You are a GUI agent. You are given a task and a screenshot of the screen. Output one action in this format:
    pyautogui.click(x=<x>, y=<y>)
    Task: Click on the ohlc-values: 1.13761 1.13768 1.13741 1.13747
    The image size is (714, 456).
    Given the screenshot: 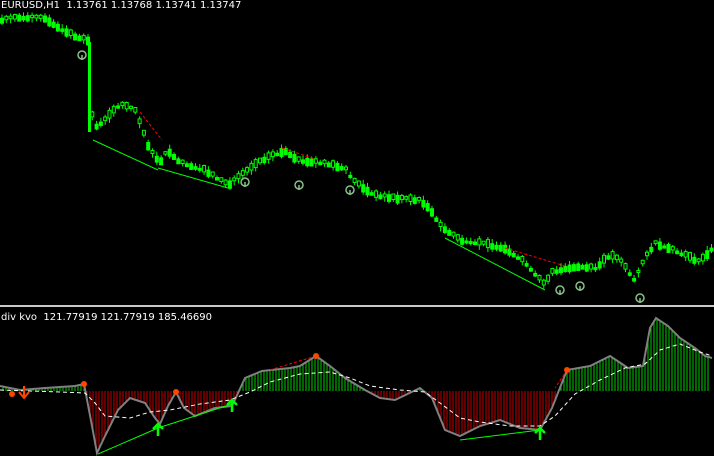 What is the action you would take?
    pyautogui.click(x=154, y=5)
    